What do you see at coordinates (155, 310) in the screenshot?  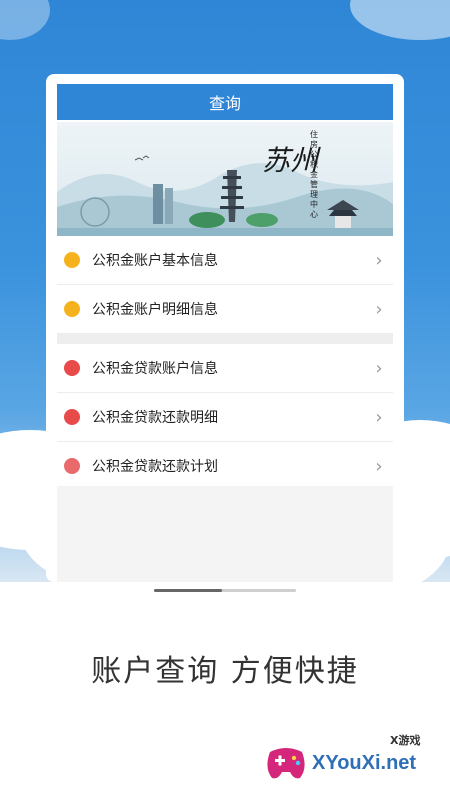 I see `menu-item-label: 公积金账户明细信息` at bounding box center [155, 310].